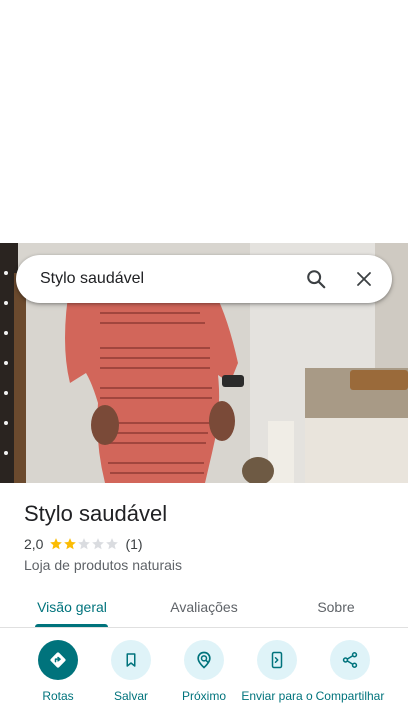 The height and width of the screenshot is (726, 408). Describe the element at coordinates (96, 513) in the screenshot. I see `place-title: Stylo saudável` at that location.